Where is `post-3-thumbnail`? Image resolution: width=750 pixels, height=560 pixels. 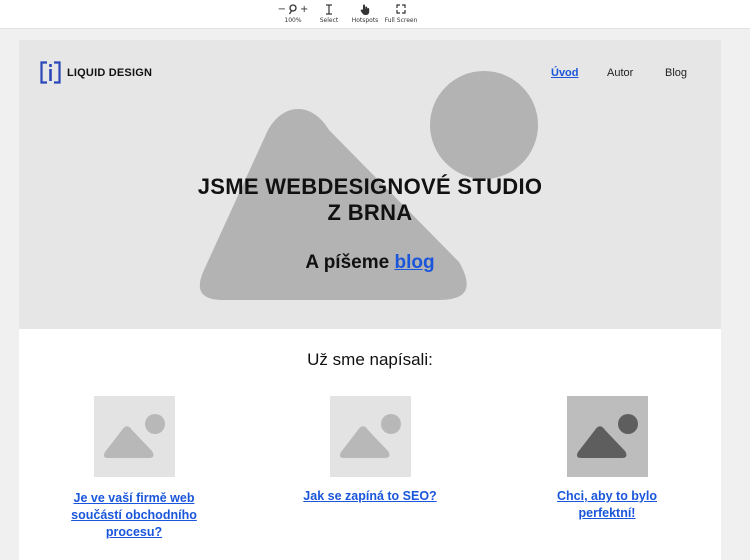 post-3-thumbnail is located at coordinates (607, 436).